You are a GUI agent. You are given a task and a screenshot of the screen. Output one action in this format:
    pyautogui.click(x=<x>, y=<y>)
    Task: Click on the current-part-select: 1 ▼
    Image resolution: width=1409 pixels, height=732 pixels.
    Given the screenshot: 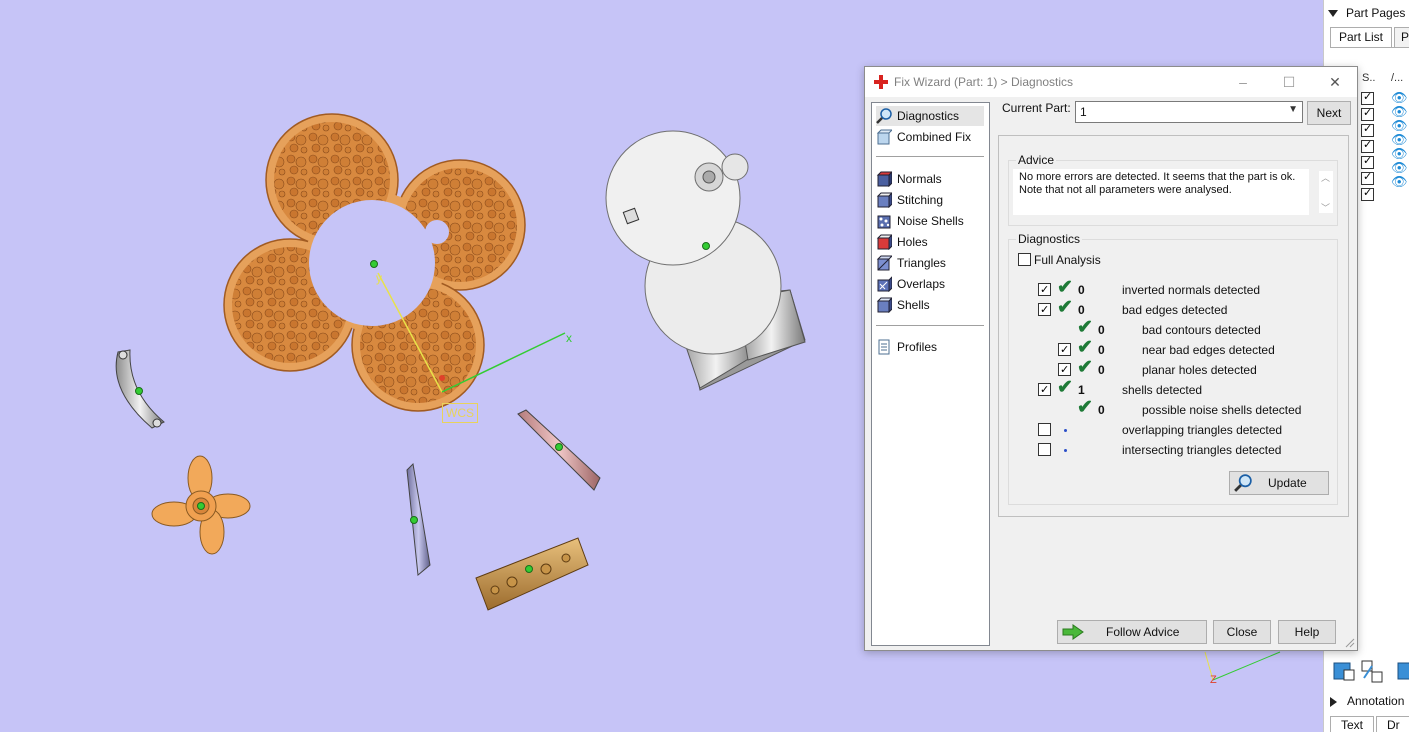 What is the action you would take?
    pyautogui.click(x=1189, y=112)
    